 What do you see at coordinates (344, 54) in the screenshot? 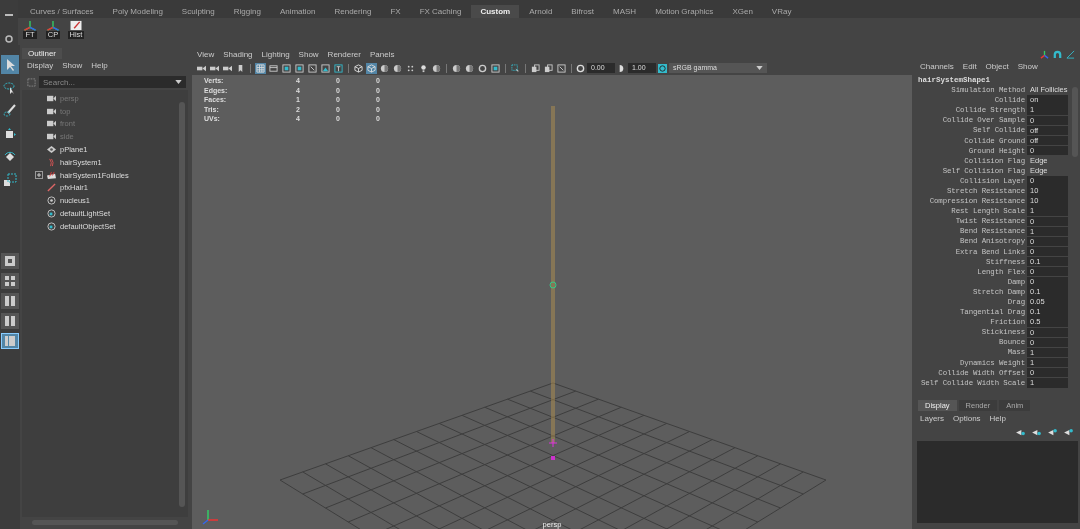
I see `menu-item: Renderer` at bounding box center [344, 54].